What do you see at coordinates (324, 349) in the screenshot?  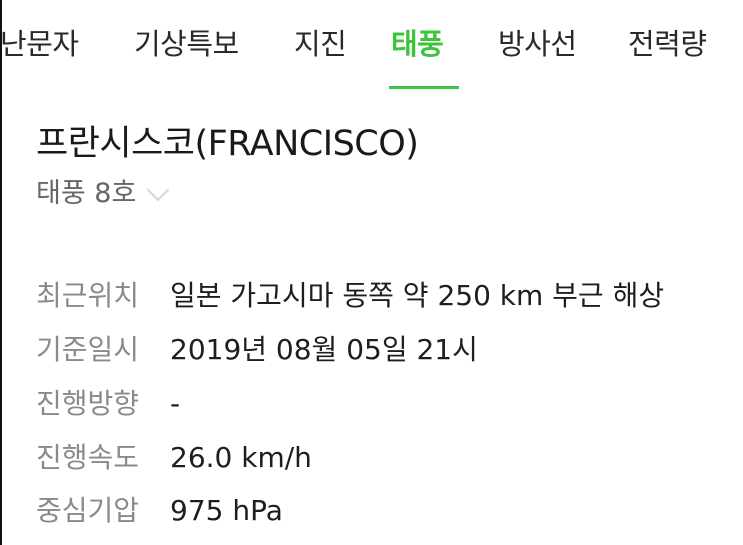 I see `info-value: 2019년 08월 05일 21시` at bounding box center [324, 349].